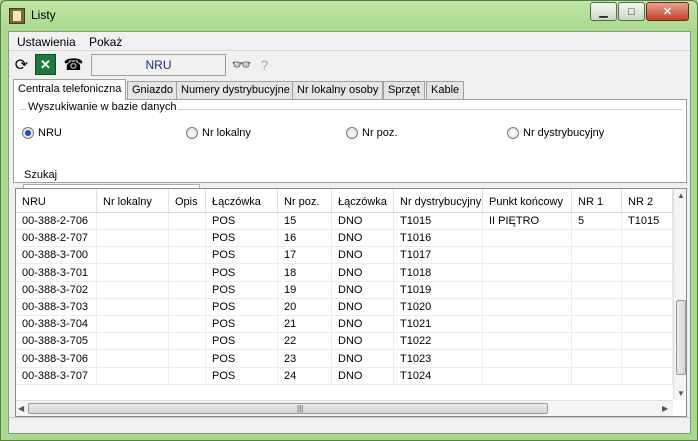  What do you see at coordinates (438, 256) in the screenshot?
I see `table-cell: T1017` at bounding box center [438, 256].